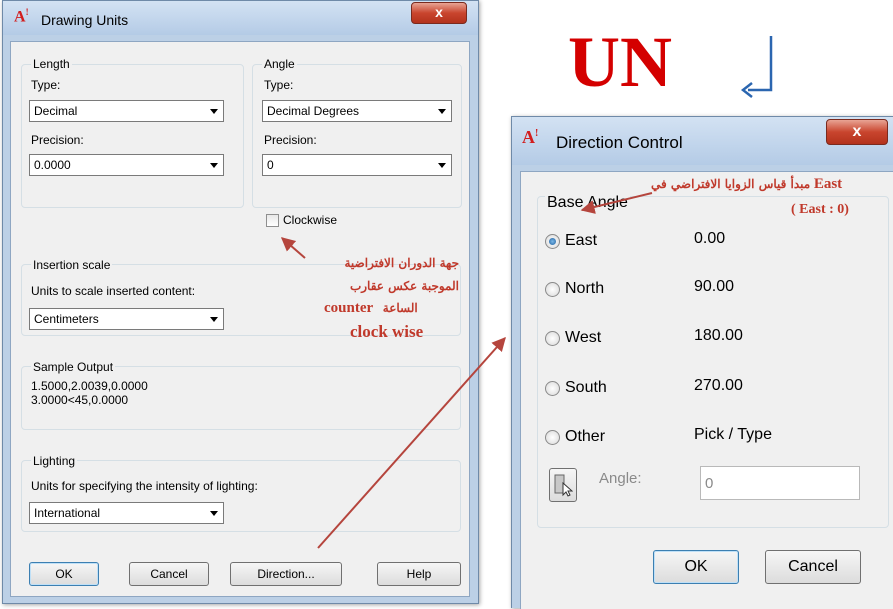 The height and width of the screenshot is (609, 893). I want to click on annotation-base-angle-line2: ( East : 0), so click(820, 210).